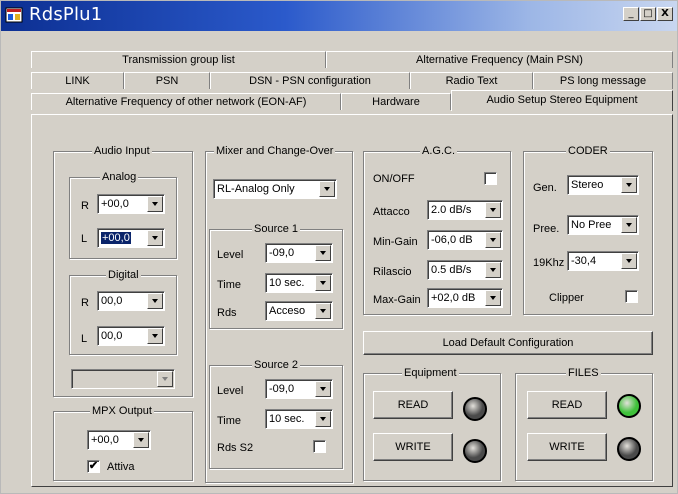  I want to click on analog-l-select: +00,0, so click(131, 238).